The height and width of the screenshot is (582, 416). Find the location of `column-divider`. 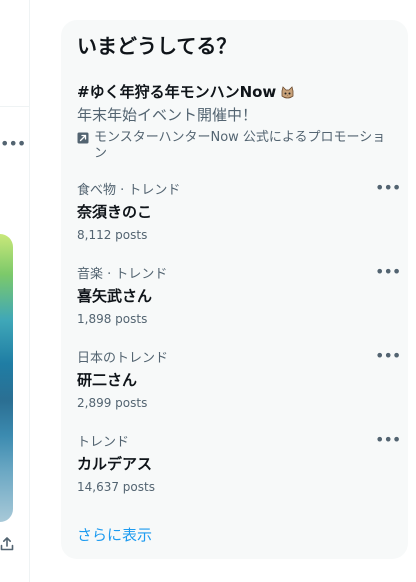

column-divider is located at coordinates (29, 291).